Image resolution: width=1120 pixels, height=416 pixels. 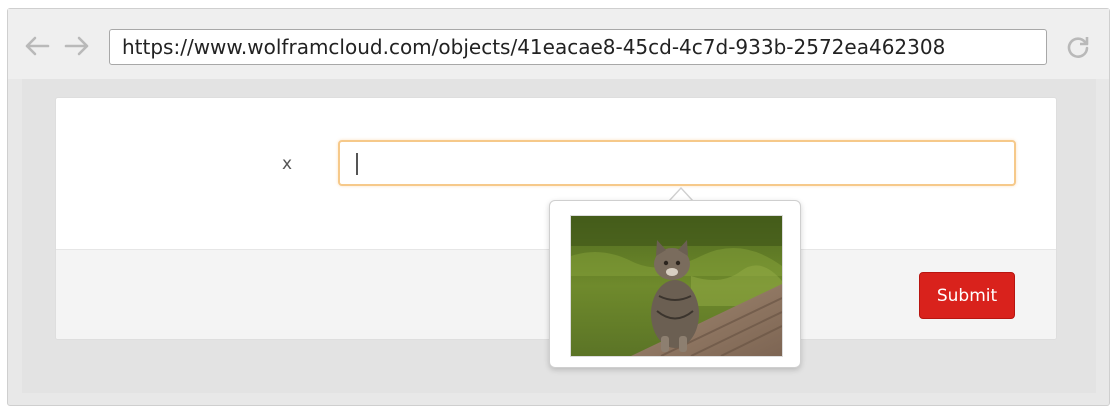 I want to click on image-preview-popover, so click(x=675, y=284).